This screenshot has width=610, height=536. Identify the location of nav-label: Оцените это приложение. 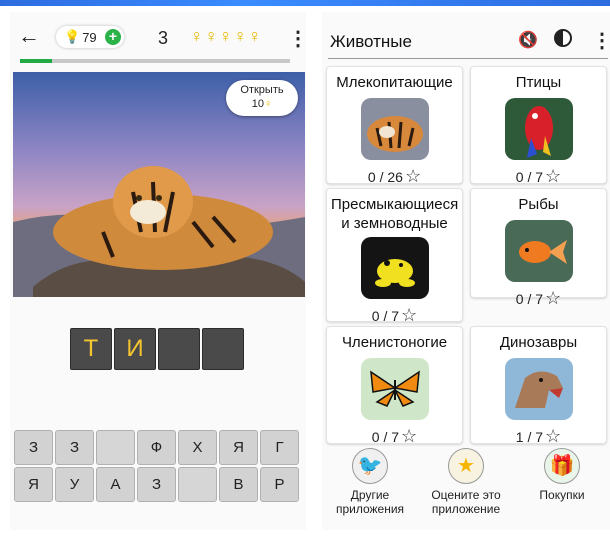
(466, 502).